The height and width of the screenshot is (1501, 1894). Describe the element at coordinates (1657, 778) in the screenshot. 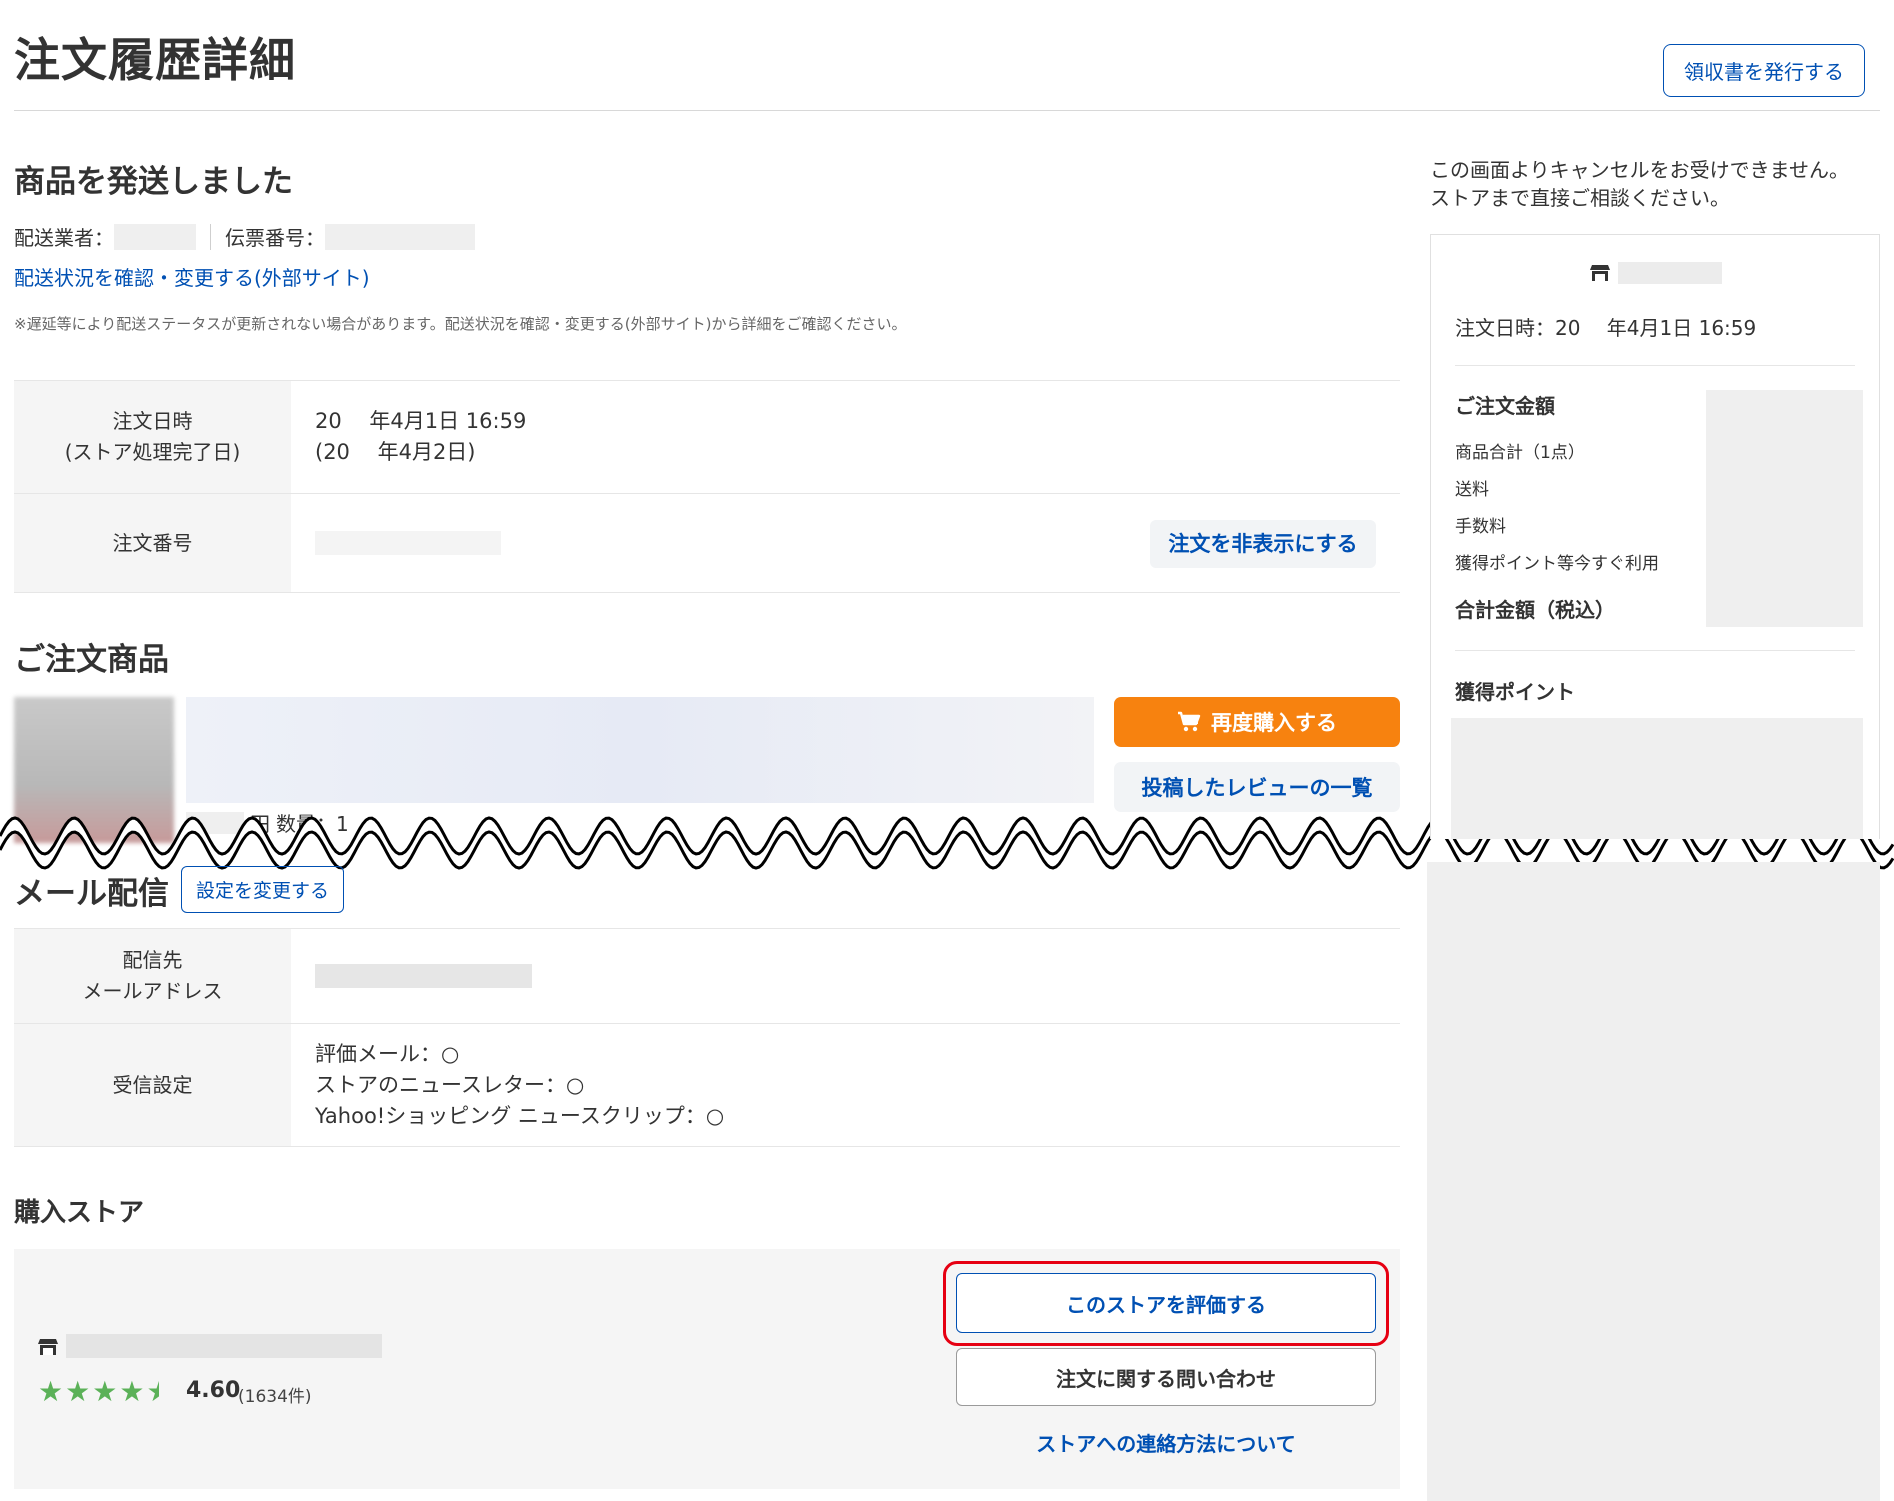

I see `earned-points-redacted` at that location.